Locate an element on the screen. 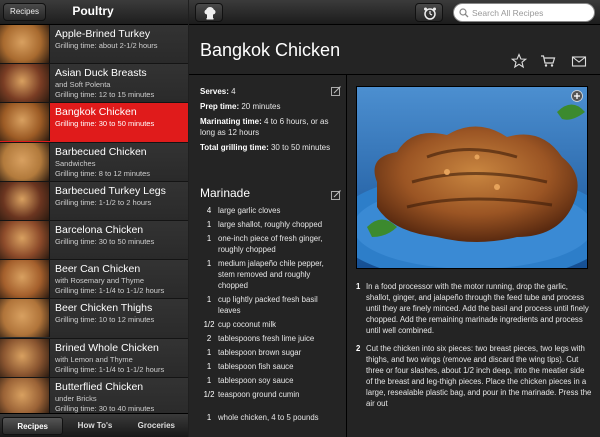  recipe-actions is located at coordinates (554, 61).